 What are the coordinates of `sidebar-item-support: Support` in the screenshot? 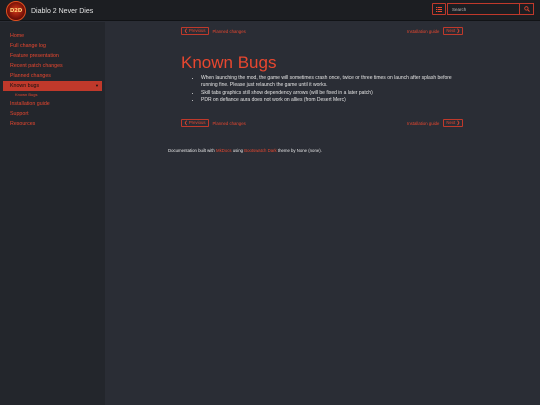 It's located at (52, 114).